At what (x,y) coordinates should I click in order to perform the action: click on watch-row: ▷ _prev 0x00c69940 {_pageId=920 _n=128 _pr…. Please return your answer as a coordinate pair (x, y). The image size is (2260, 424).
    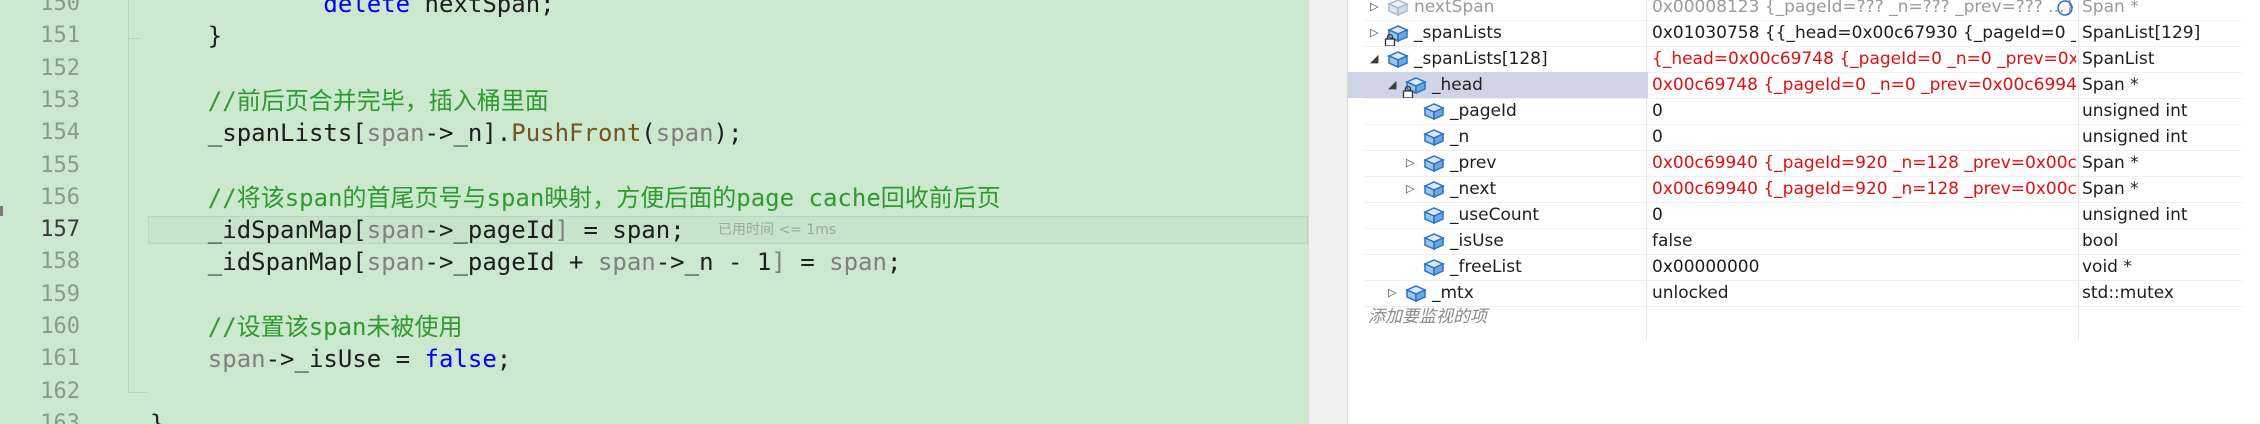
    Looking at the image, I should click on (1804, 163).